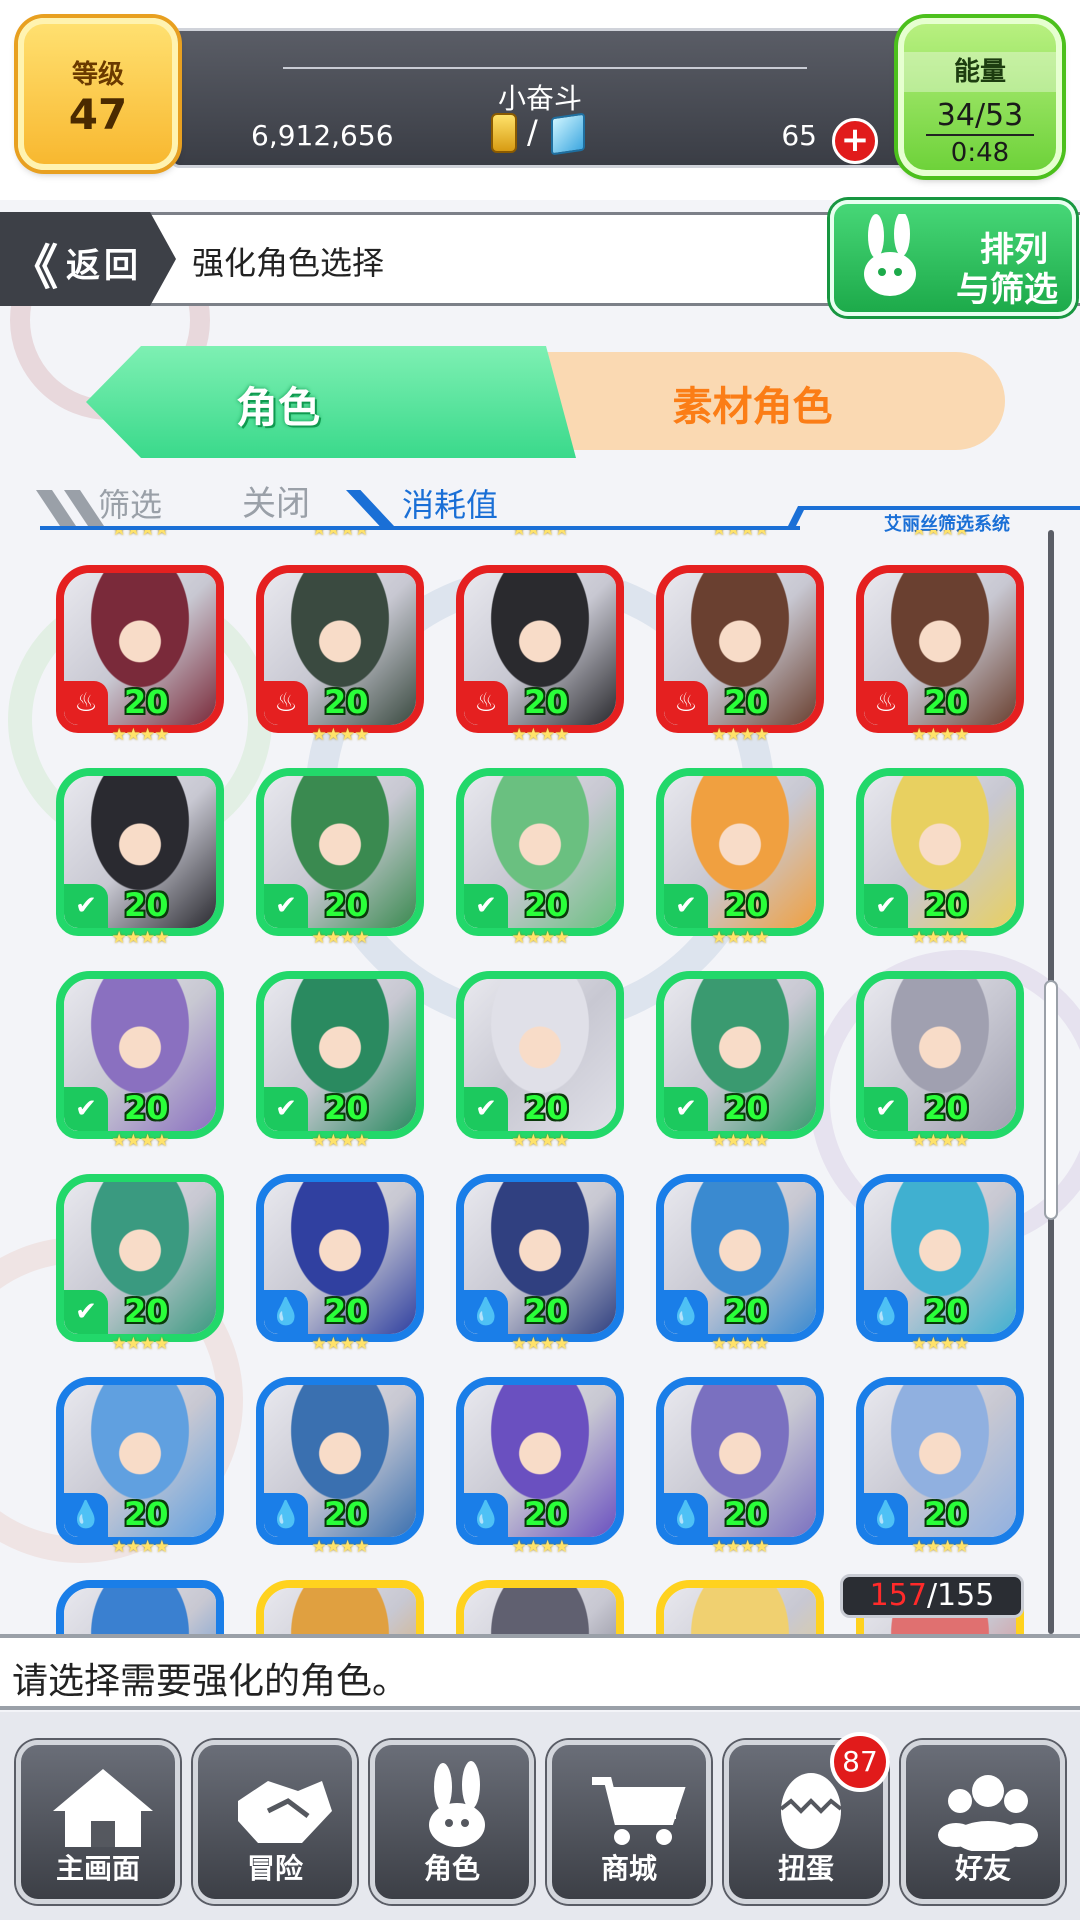 The image size is (1080, 1920). What do you see at coordinates (752, 407) in the screenshot?
I see `tab-material-label: 素材角色` at bounding box center [752, 407].